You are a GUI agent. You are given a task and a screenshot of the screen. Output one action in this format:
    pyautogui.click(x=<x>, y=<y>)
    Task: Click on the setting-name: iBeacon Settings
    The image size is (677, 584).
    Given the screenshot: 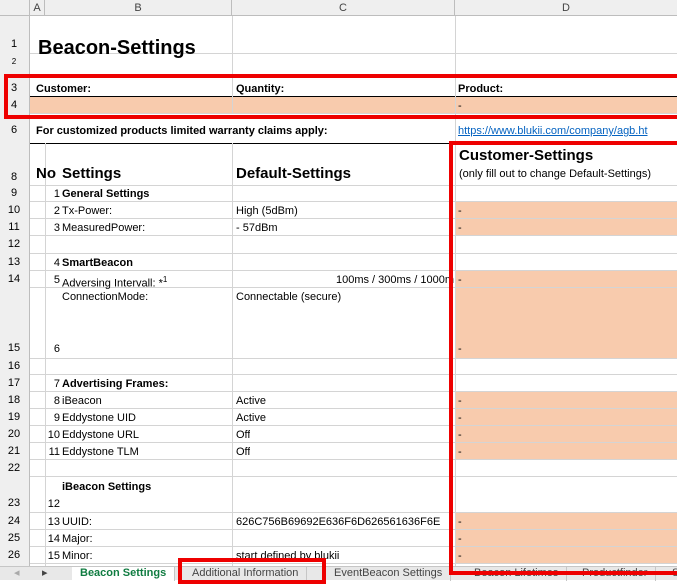 What is the action you would take?
    pyautogui.click(x=107, y=487)
    